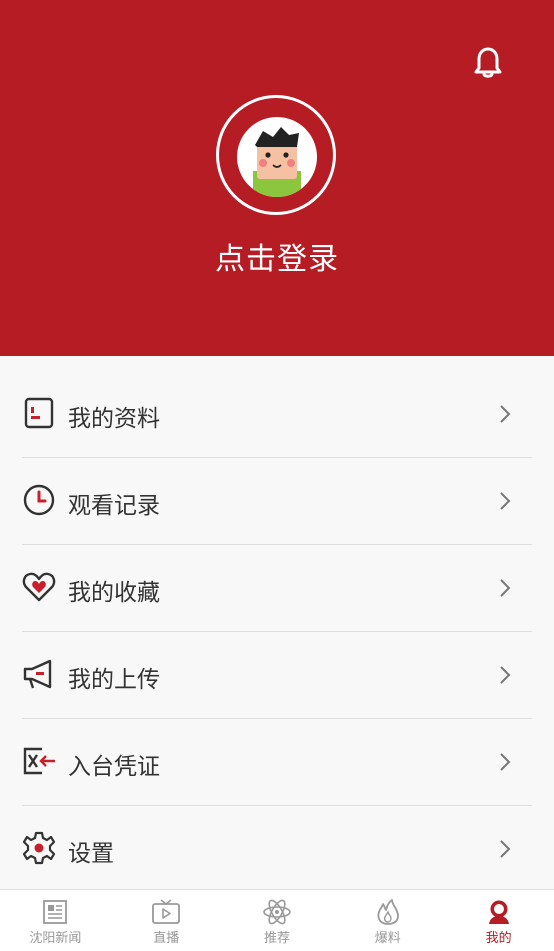 Image resolution: width=554 pixels, height=951 pixels. Describe the element at coordinates (488, 62) in the screenshot. I see `bell-icon` at that location.